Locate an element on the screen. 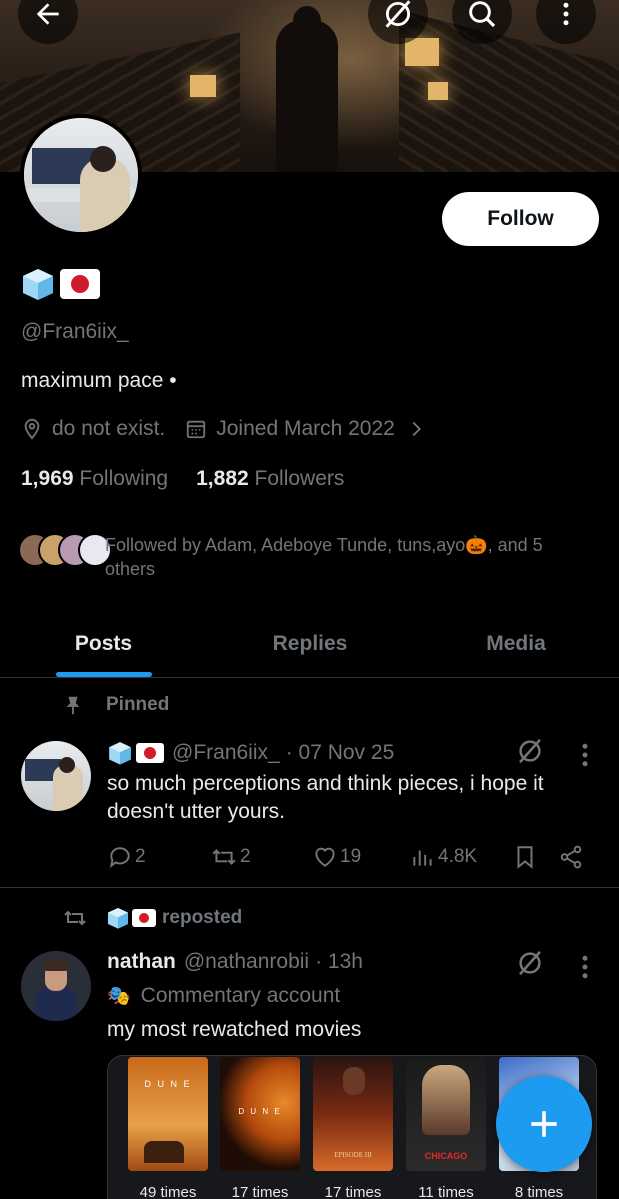 This screenshot has height=1199, width=619. views-icon is located at coordinates (422, 858).